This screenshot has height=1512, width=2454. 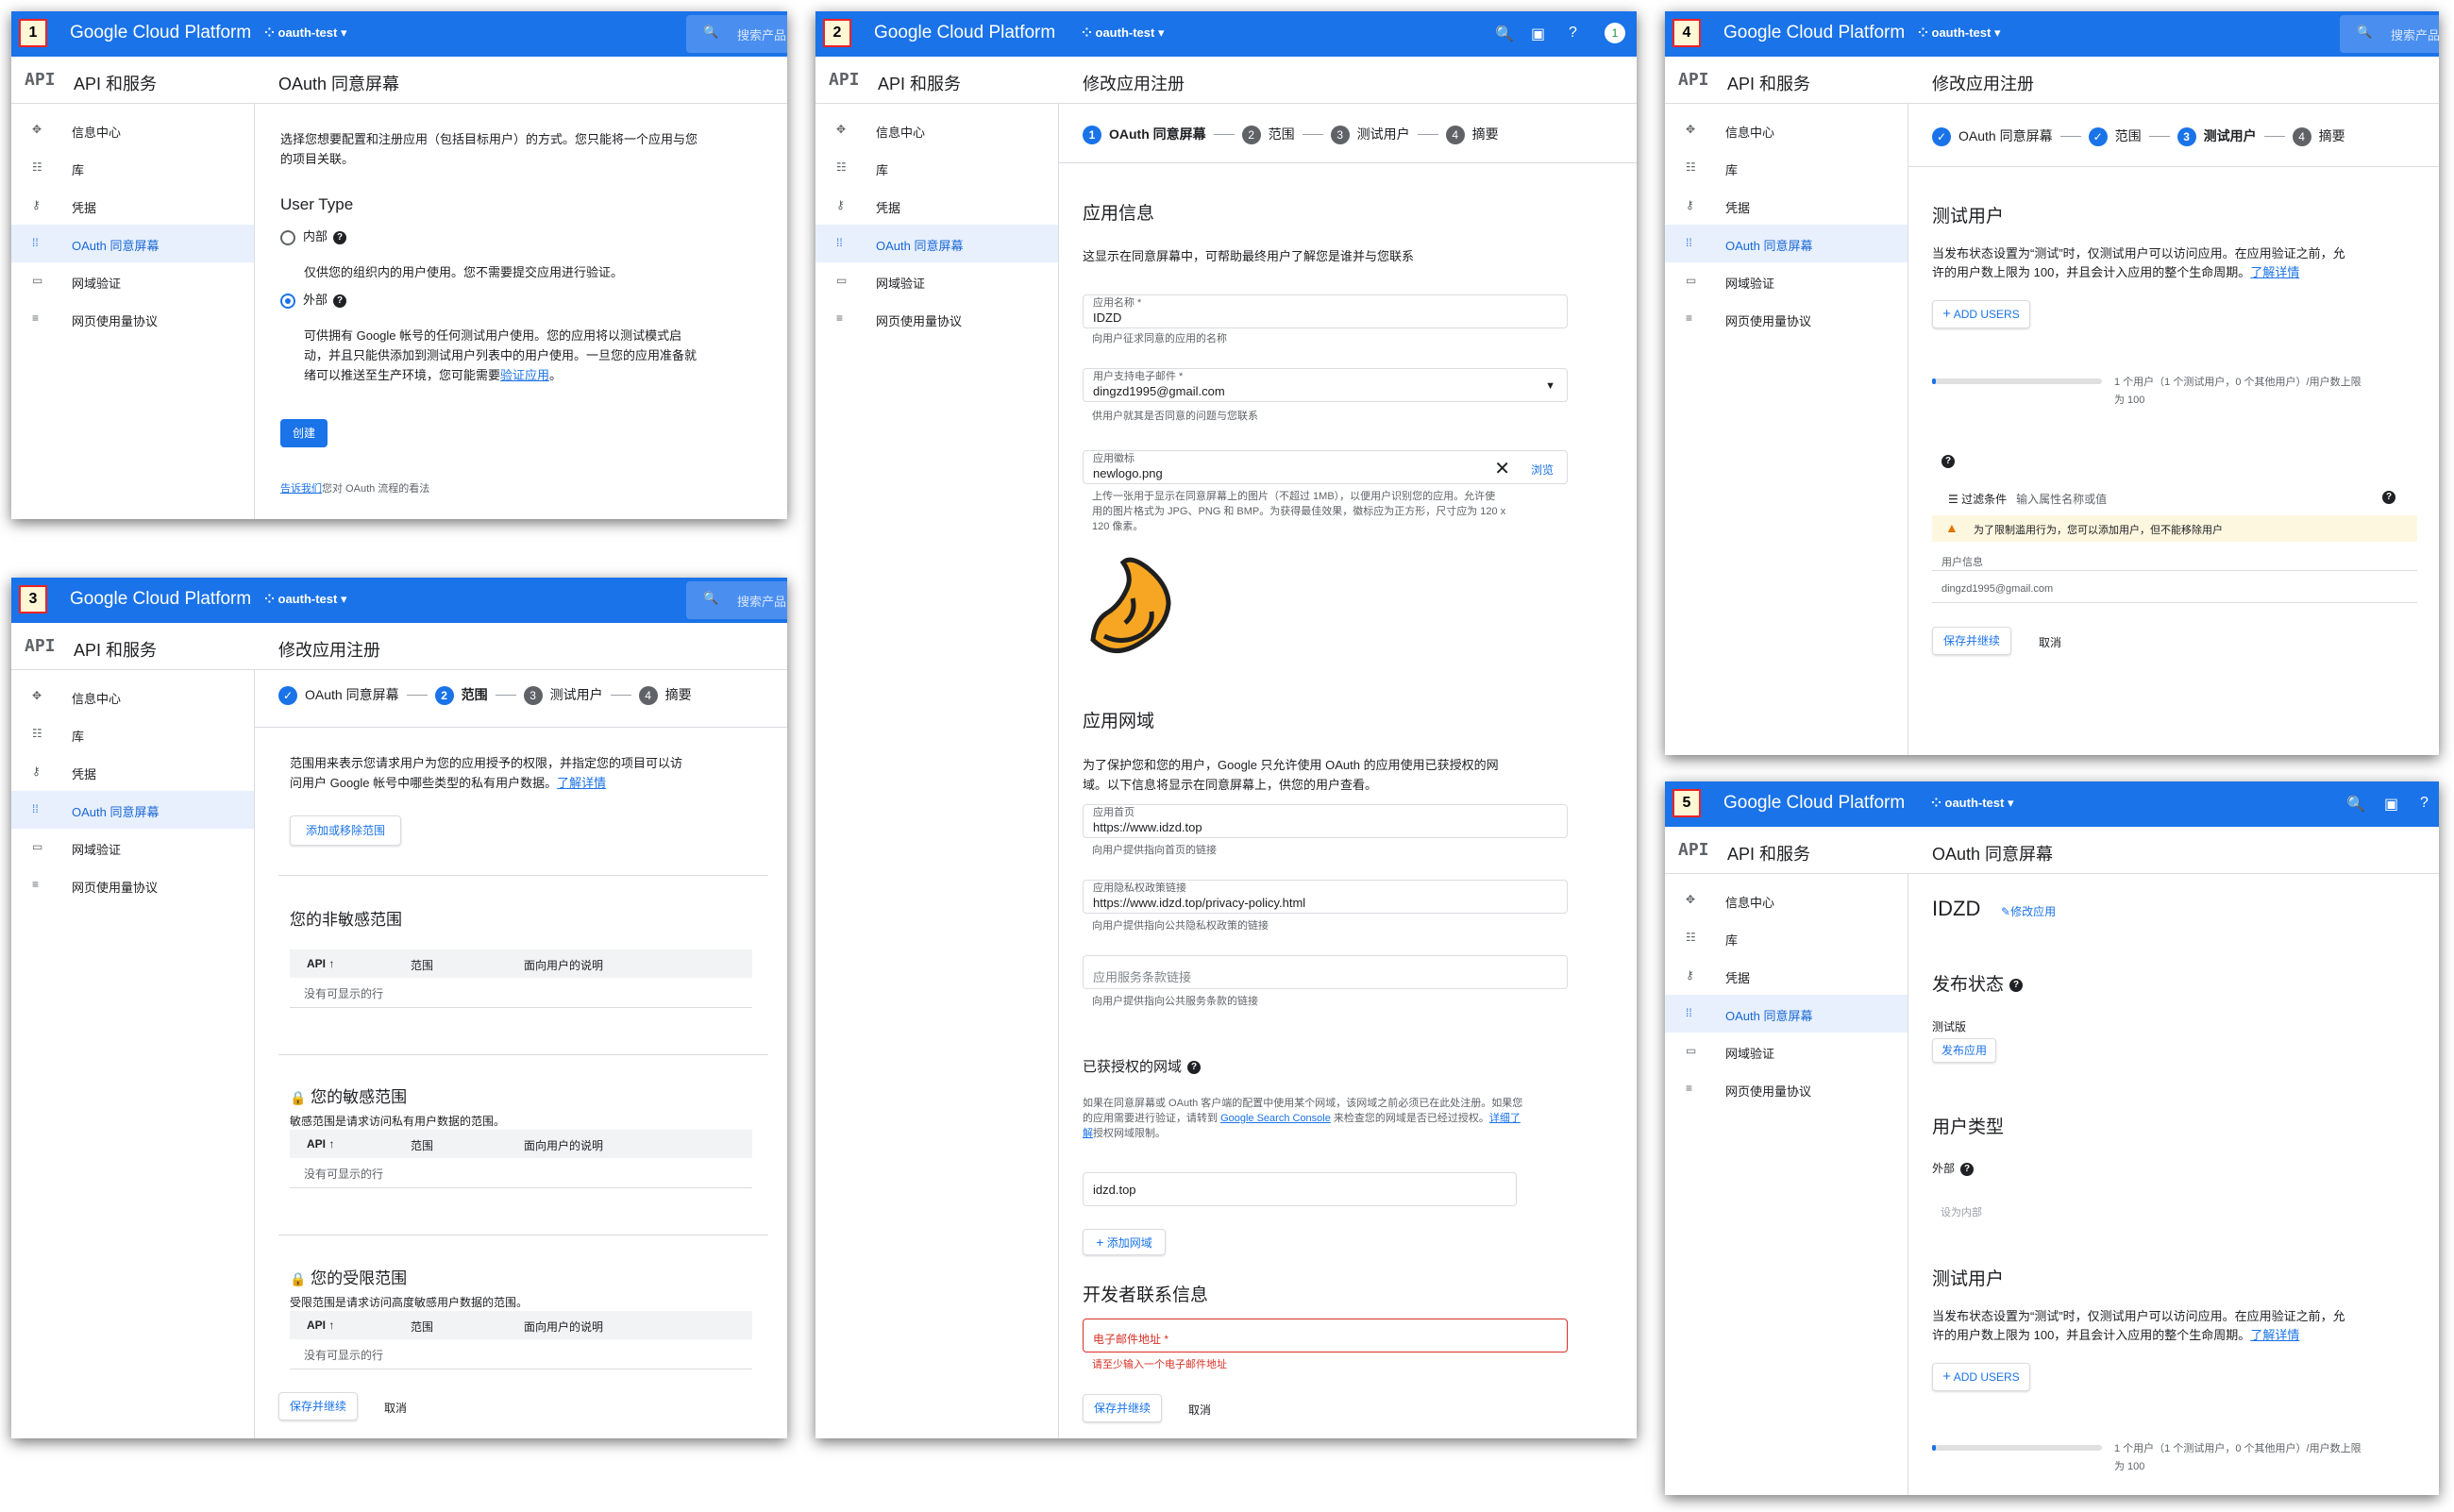 What do you see at coordinates (1325, 821) in the screenshot?
I see `homepage-input: 应用首页 https://www.idzd.top` at bounding box center [1325, 821].